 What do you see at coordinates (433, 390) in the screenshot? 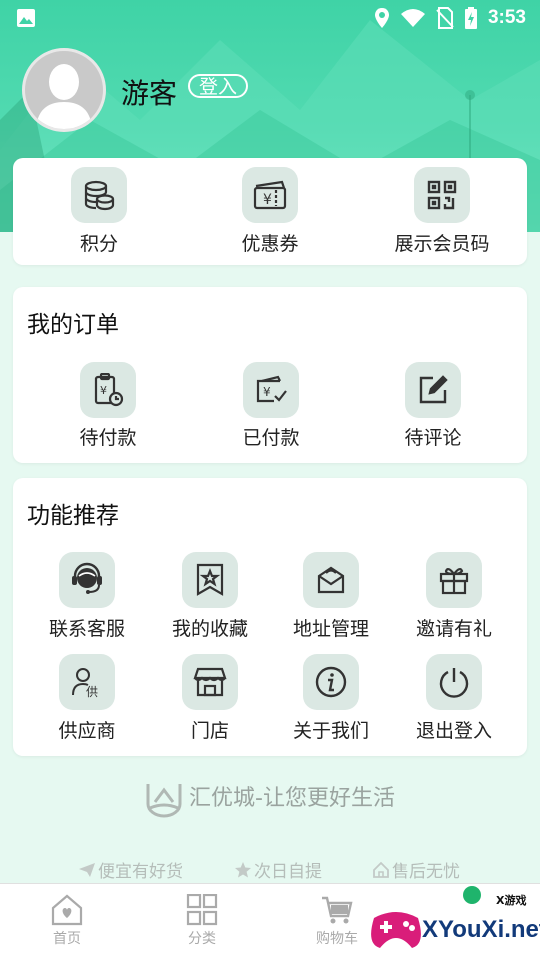
I see `edit-review-icon` at bounding box center [433, 390].